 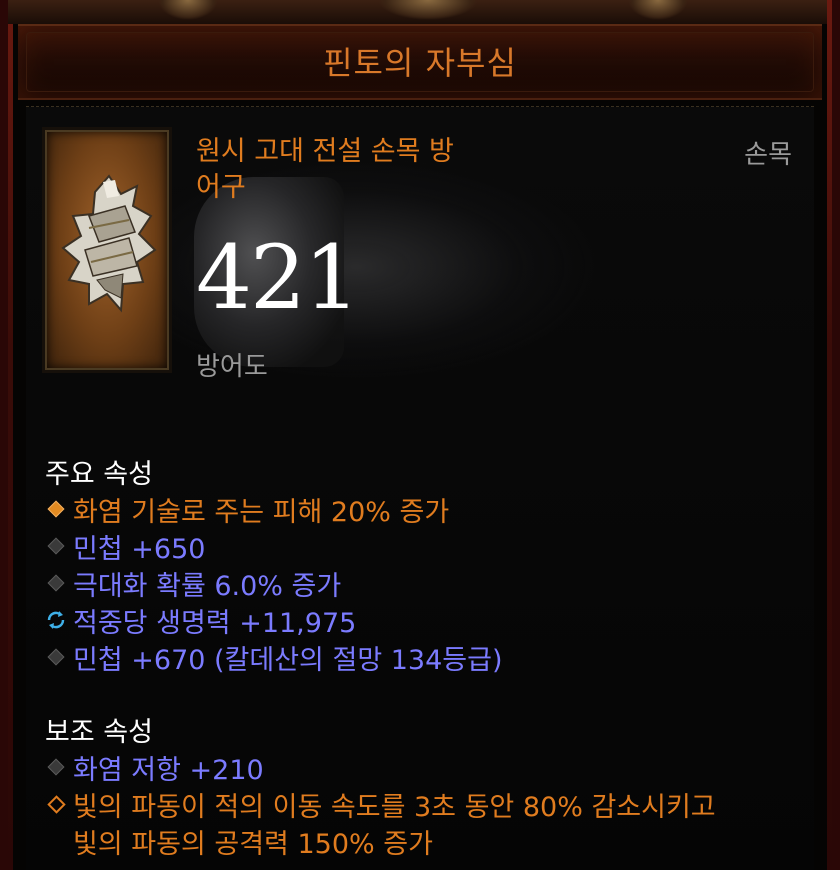 I want to click on affix-text: 민첩 +650, so click(x=139, y=549).